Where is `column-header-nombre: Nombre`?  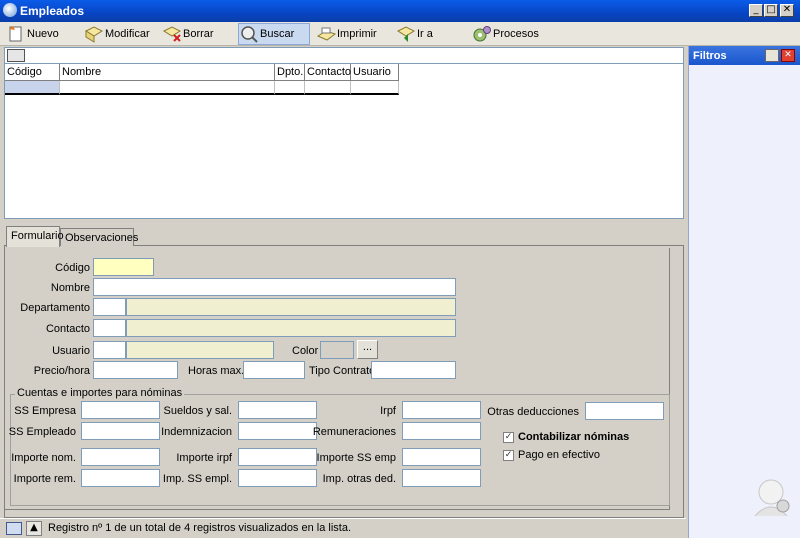 column-header-nombre: Nombre is located at coordinates (167, 72).